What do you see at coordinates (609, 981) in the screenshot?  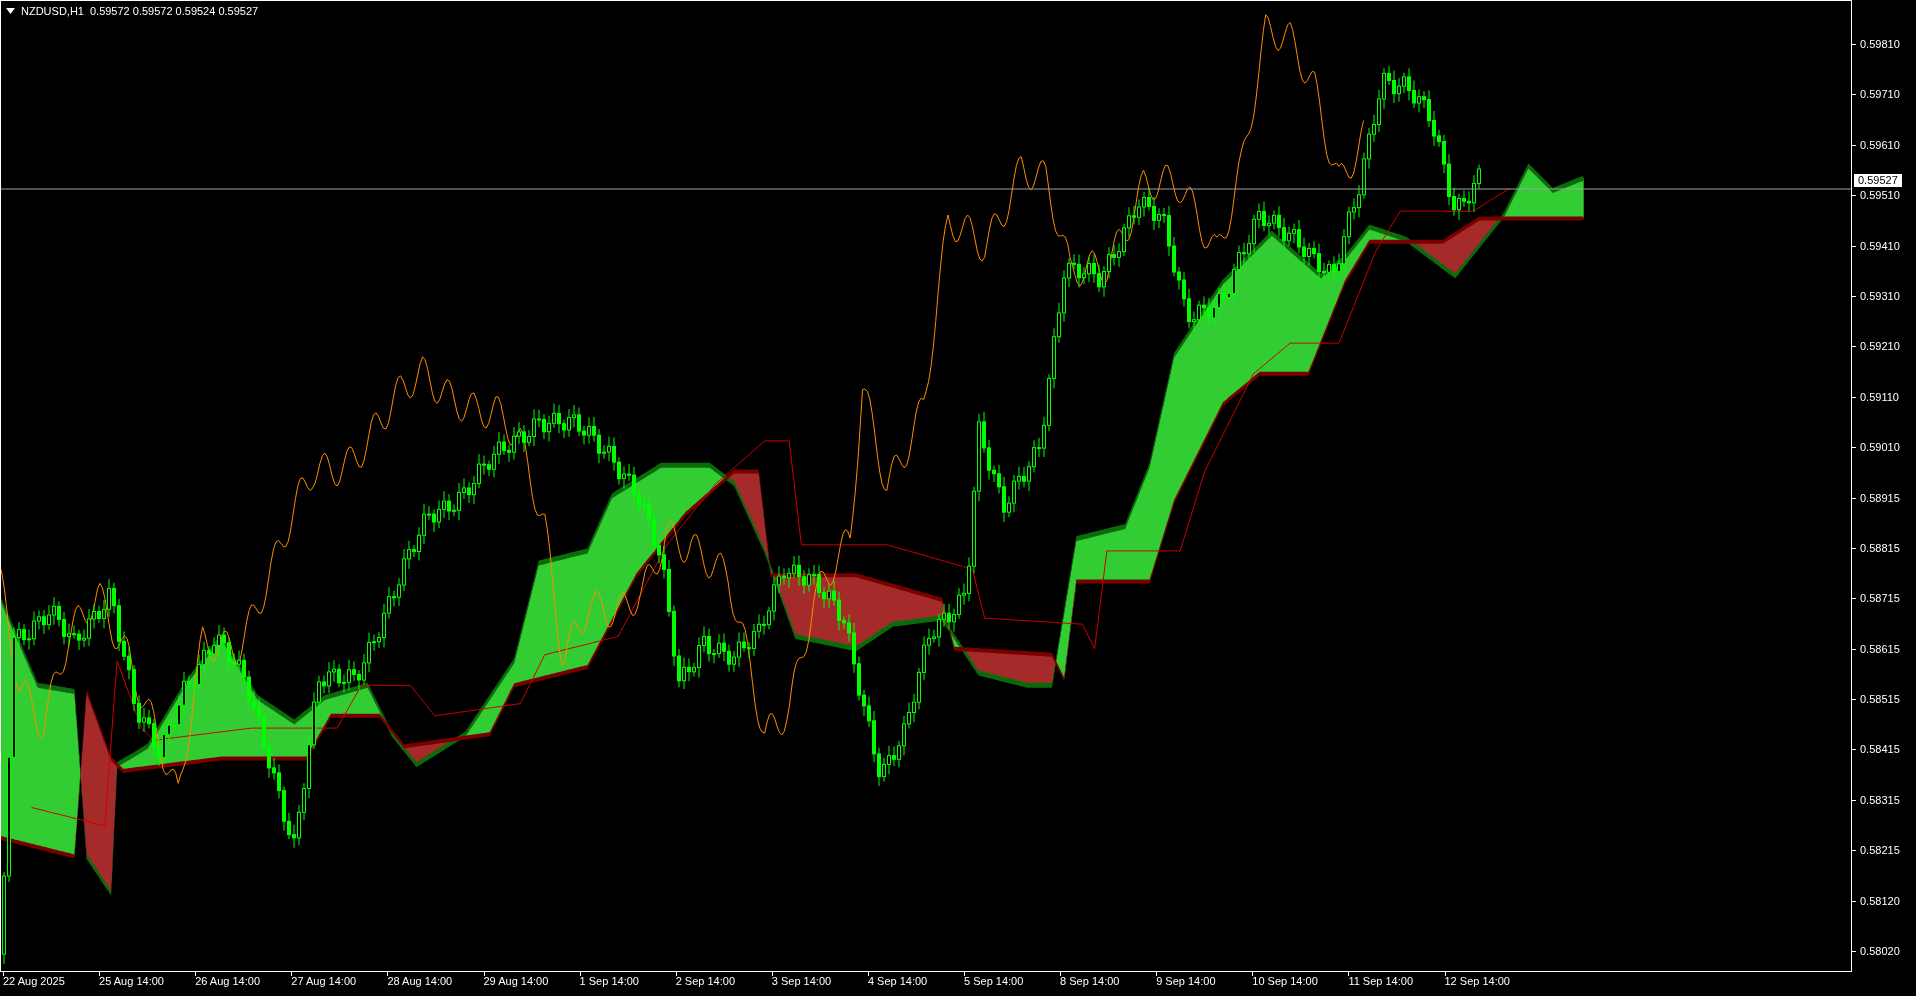 I see `time-axis-label: 1 Sep 14:00` at bounding box center [609, 981].